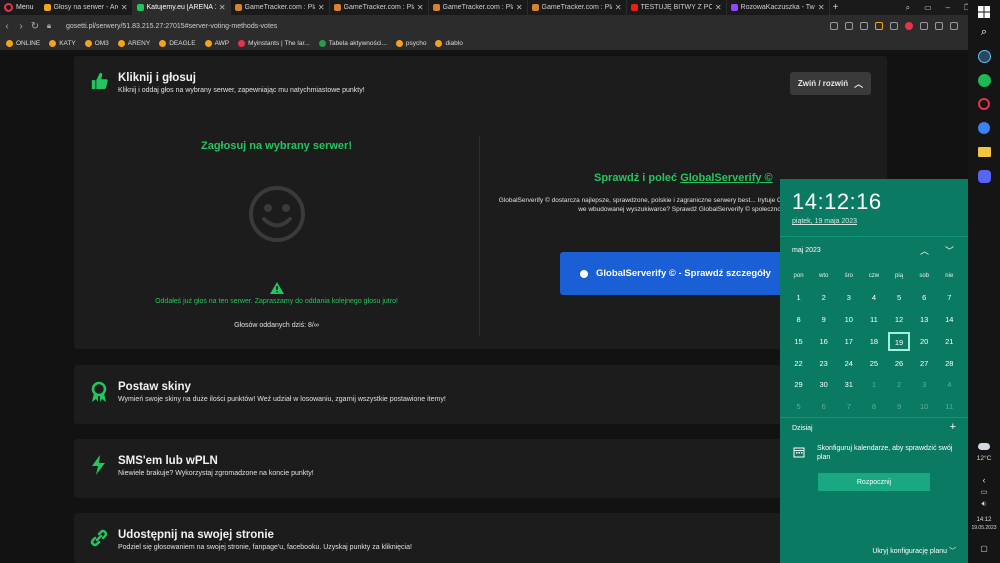 The height and width of the screenshot is (563, 1000). I want to click on menu-icon, so click(954, 26).